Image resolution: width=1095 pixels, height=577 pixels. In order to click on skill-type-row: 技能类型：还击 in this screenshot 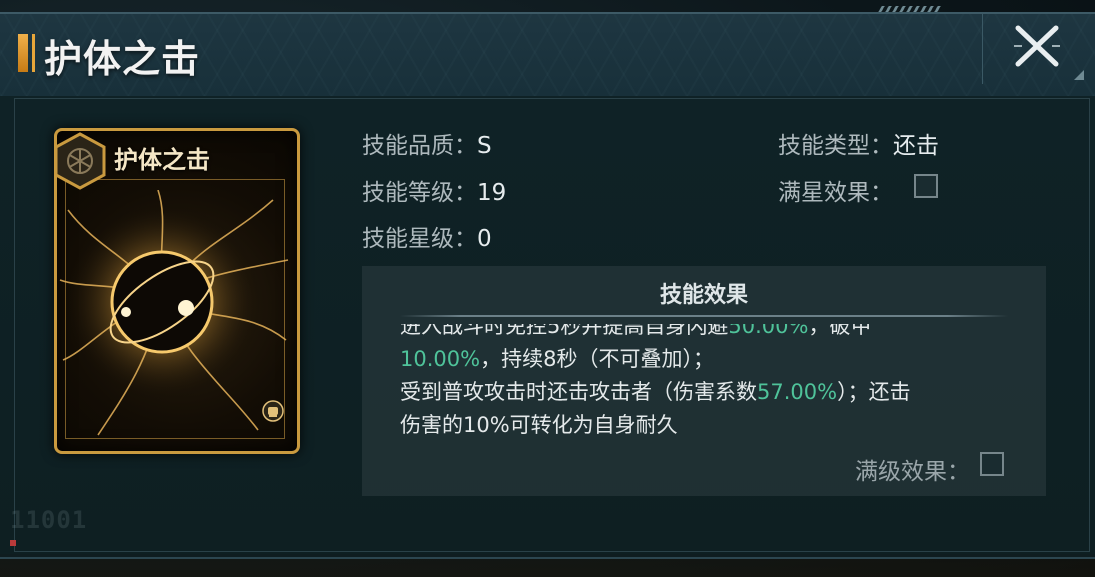, I will do `click(858, 143)`.